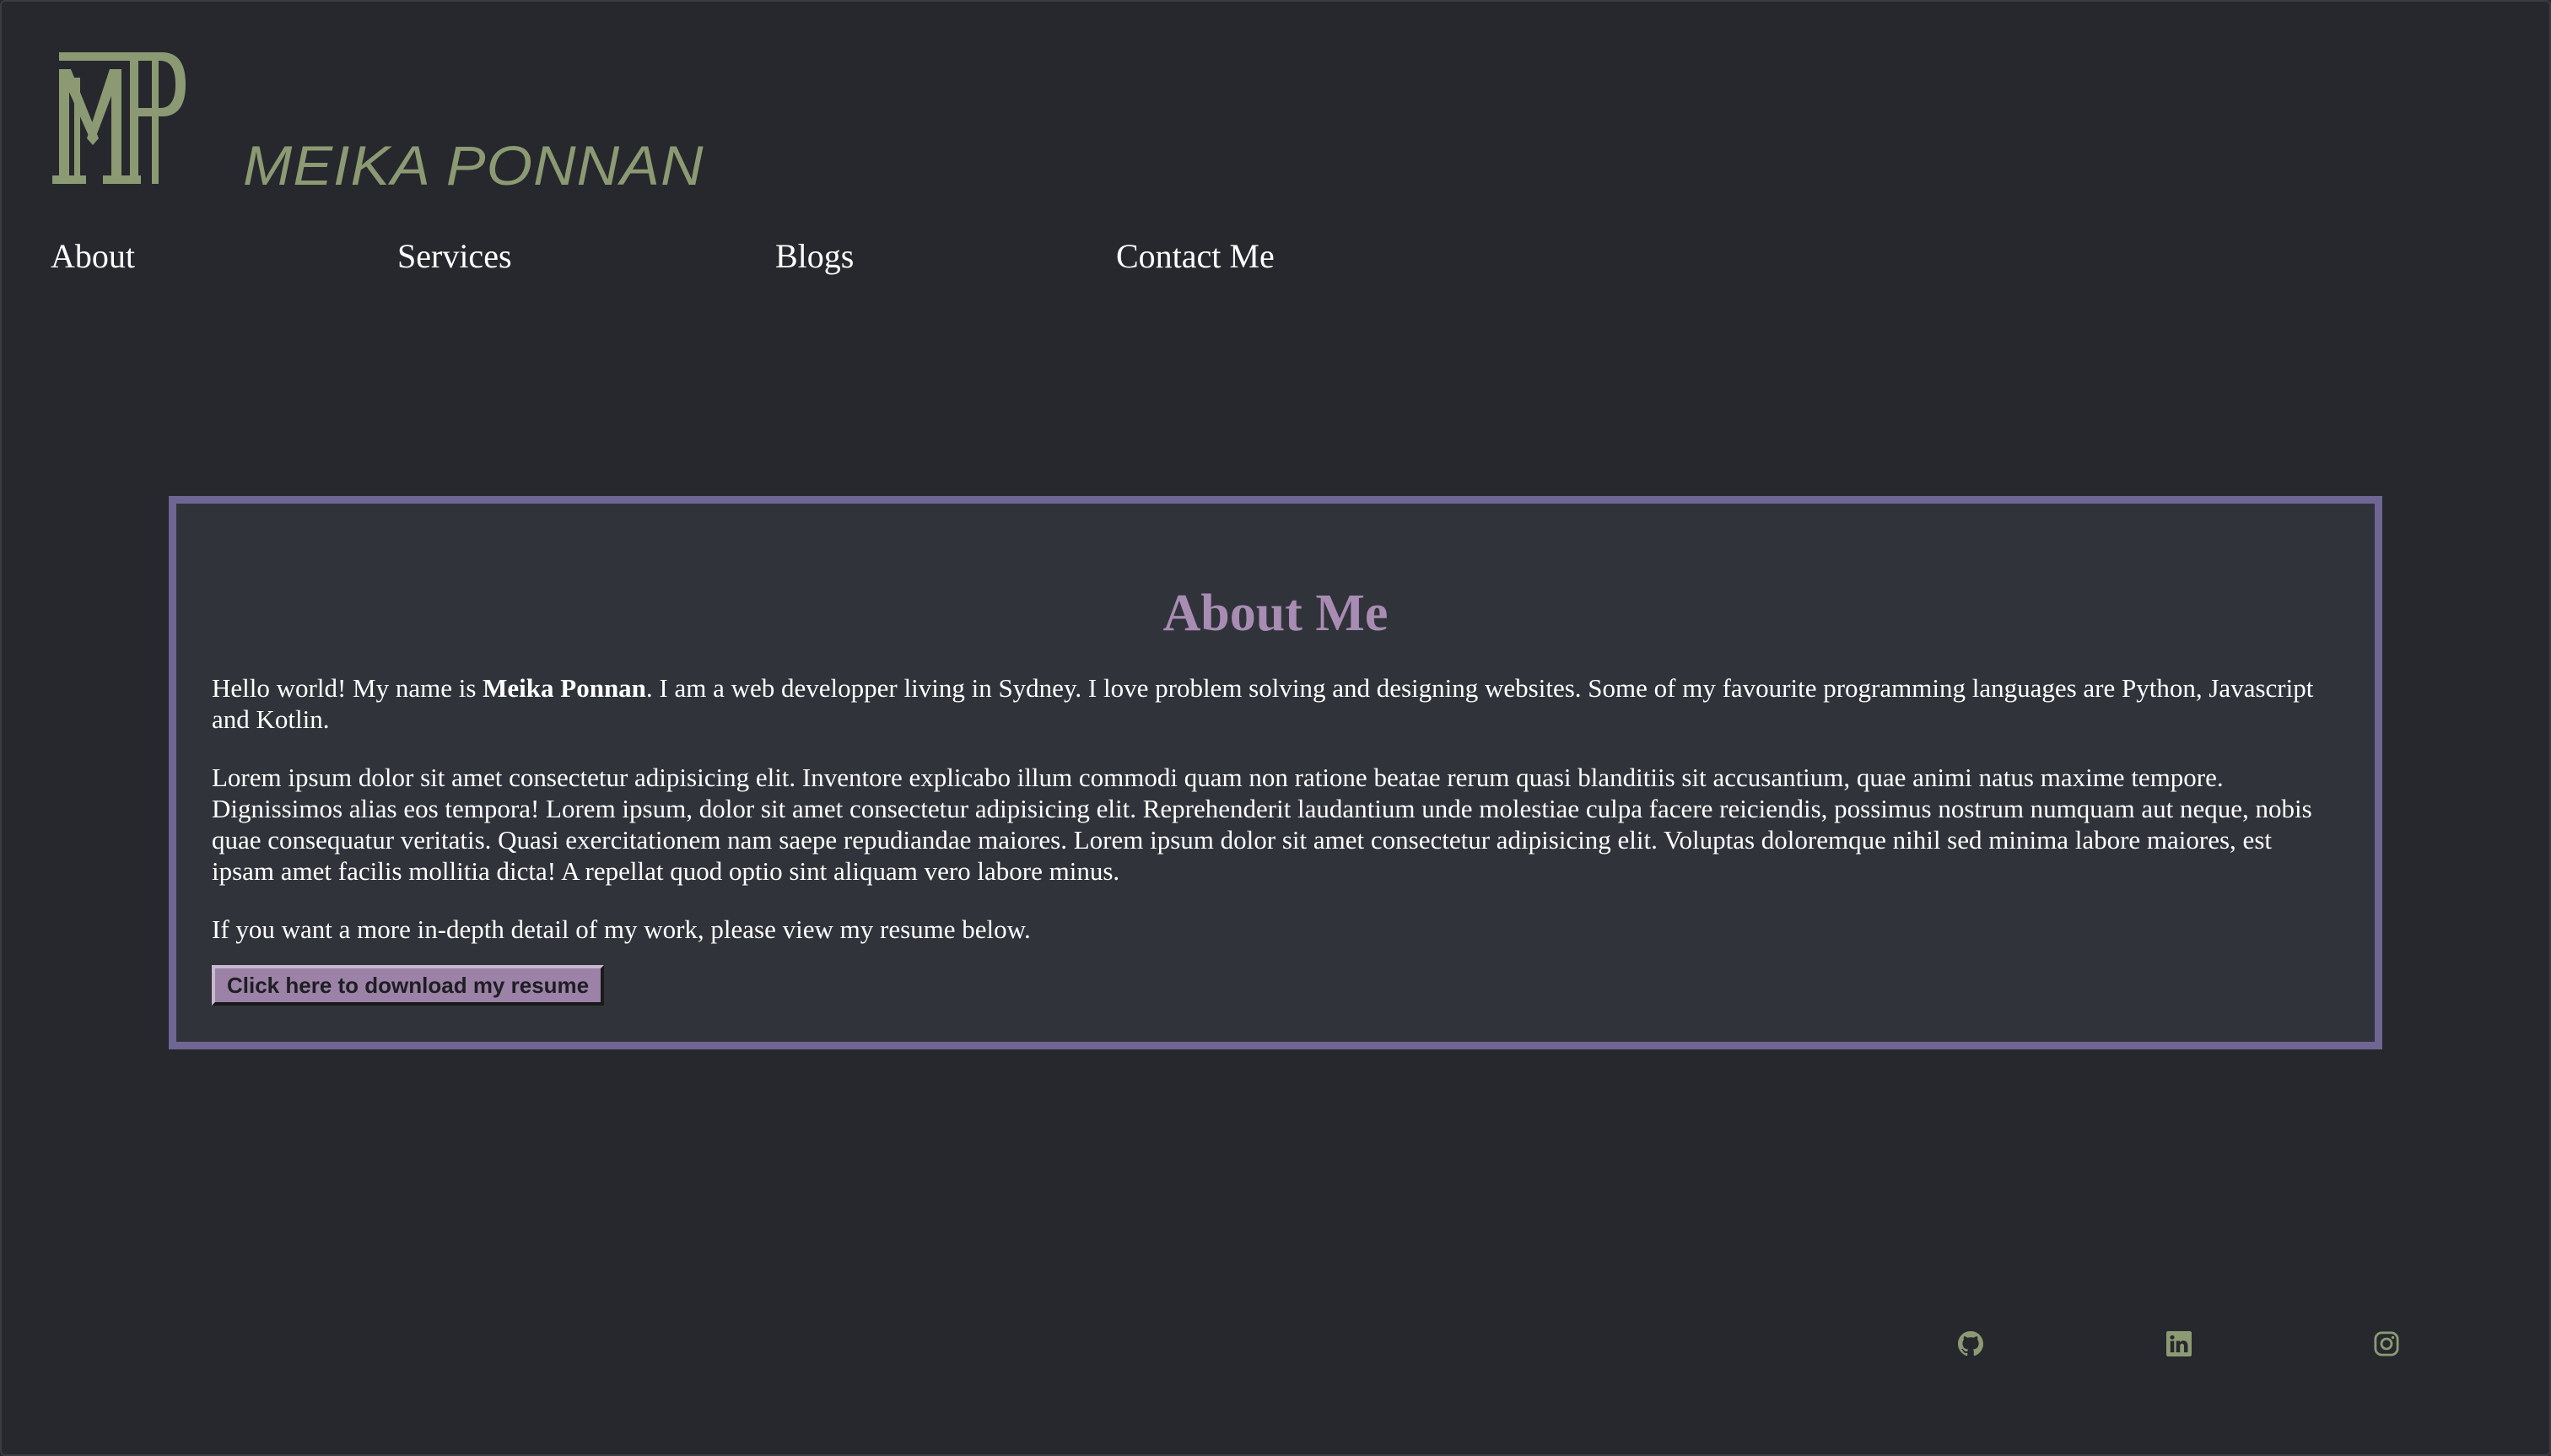 This screenshot has width=2551, height=1456. What do you see at coordinates (473, 165) in the screenshot?
I see `brand-name: MEIKA PONNAN` at bounding box center [473, 165].